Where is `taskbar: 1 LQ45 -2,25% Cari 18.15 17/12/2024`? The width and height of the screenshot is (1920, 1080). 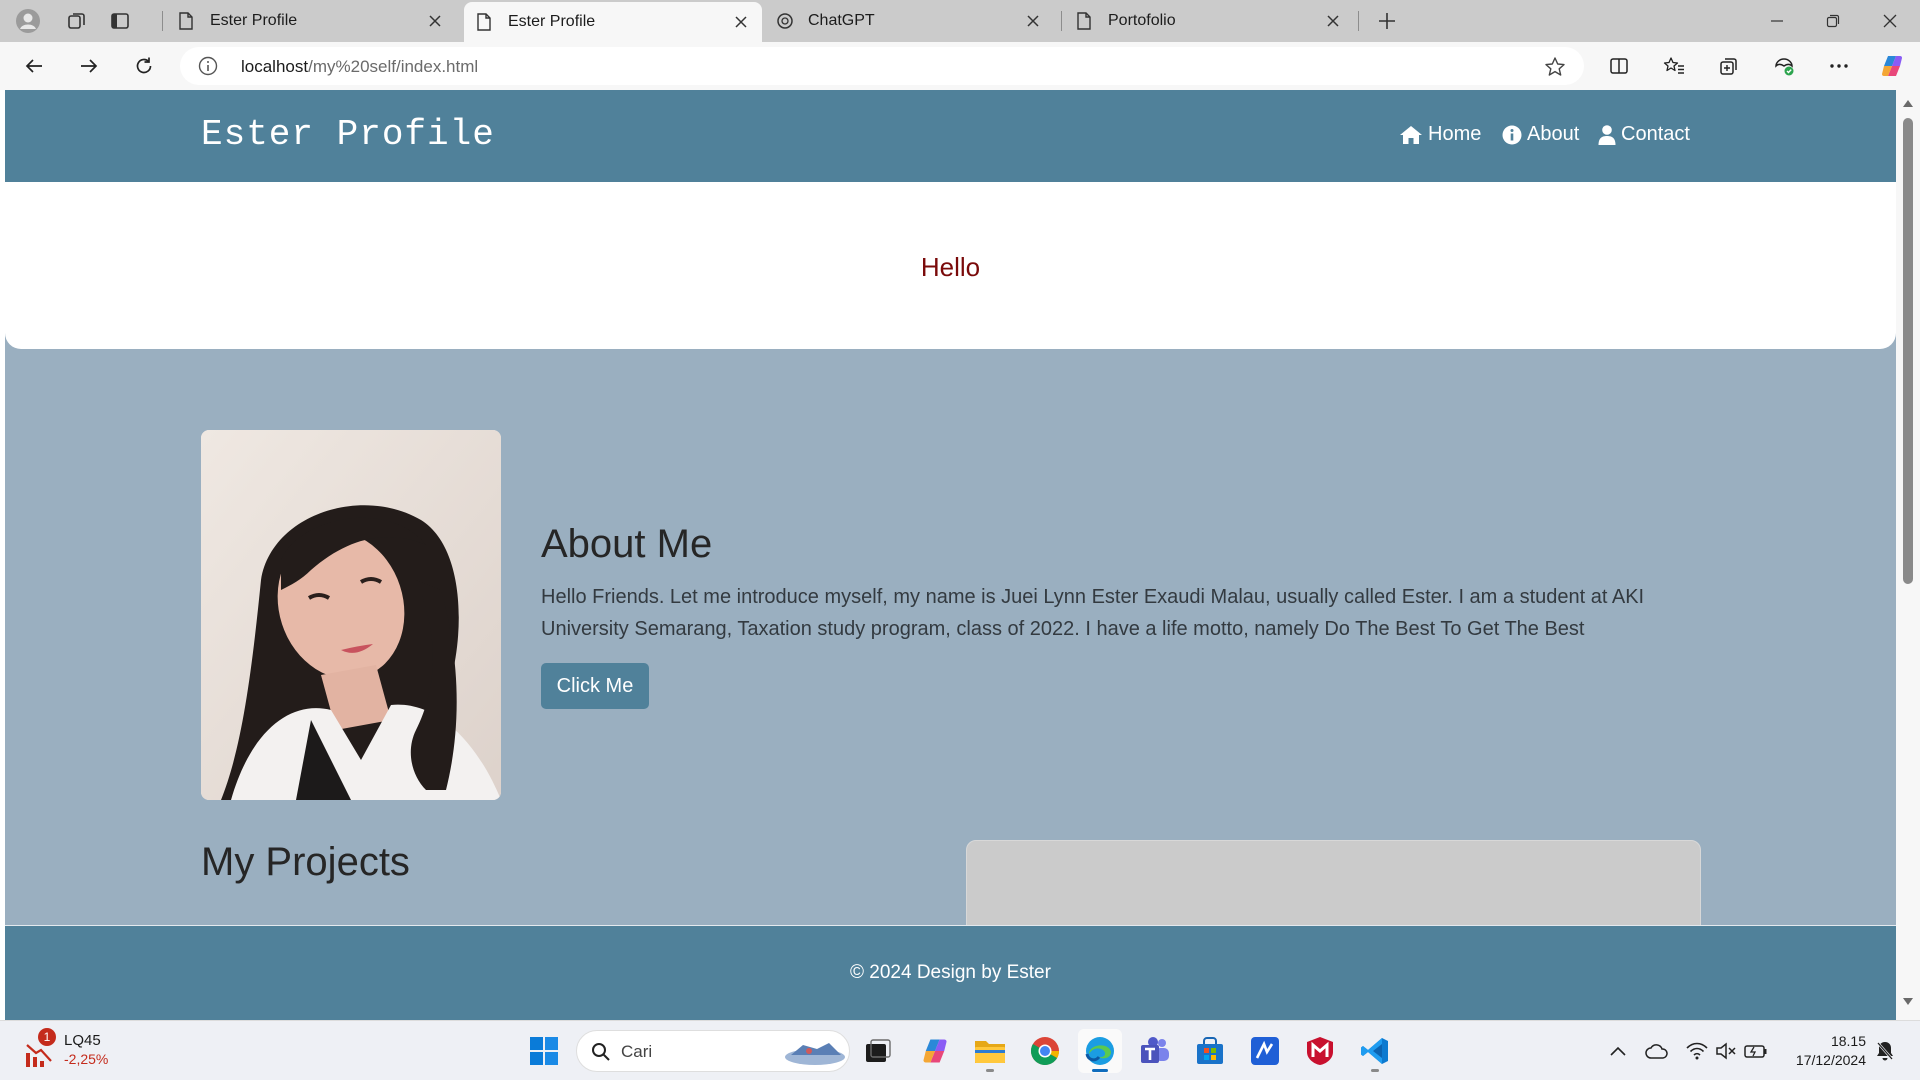 taskbar: 1 LQ45 -2,25% Cari 18.15 17/12/2024 is located at coordinates (960, 1050).